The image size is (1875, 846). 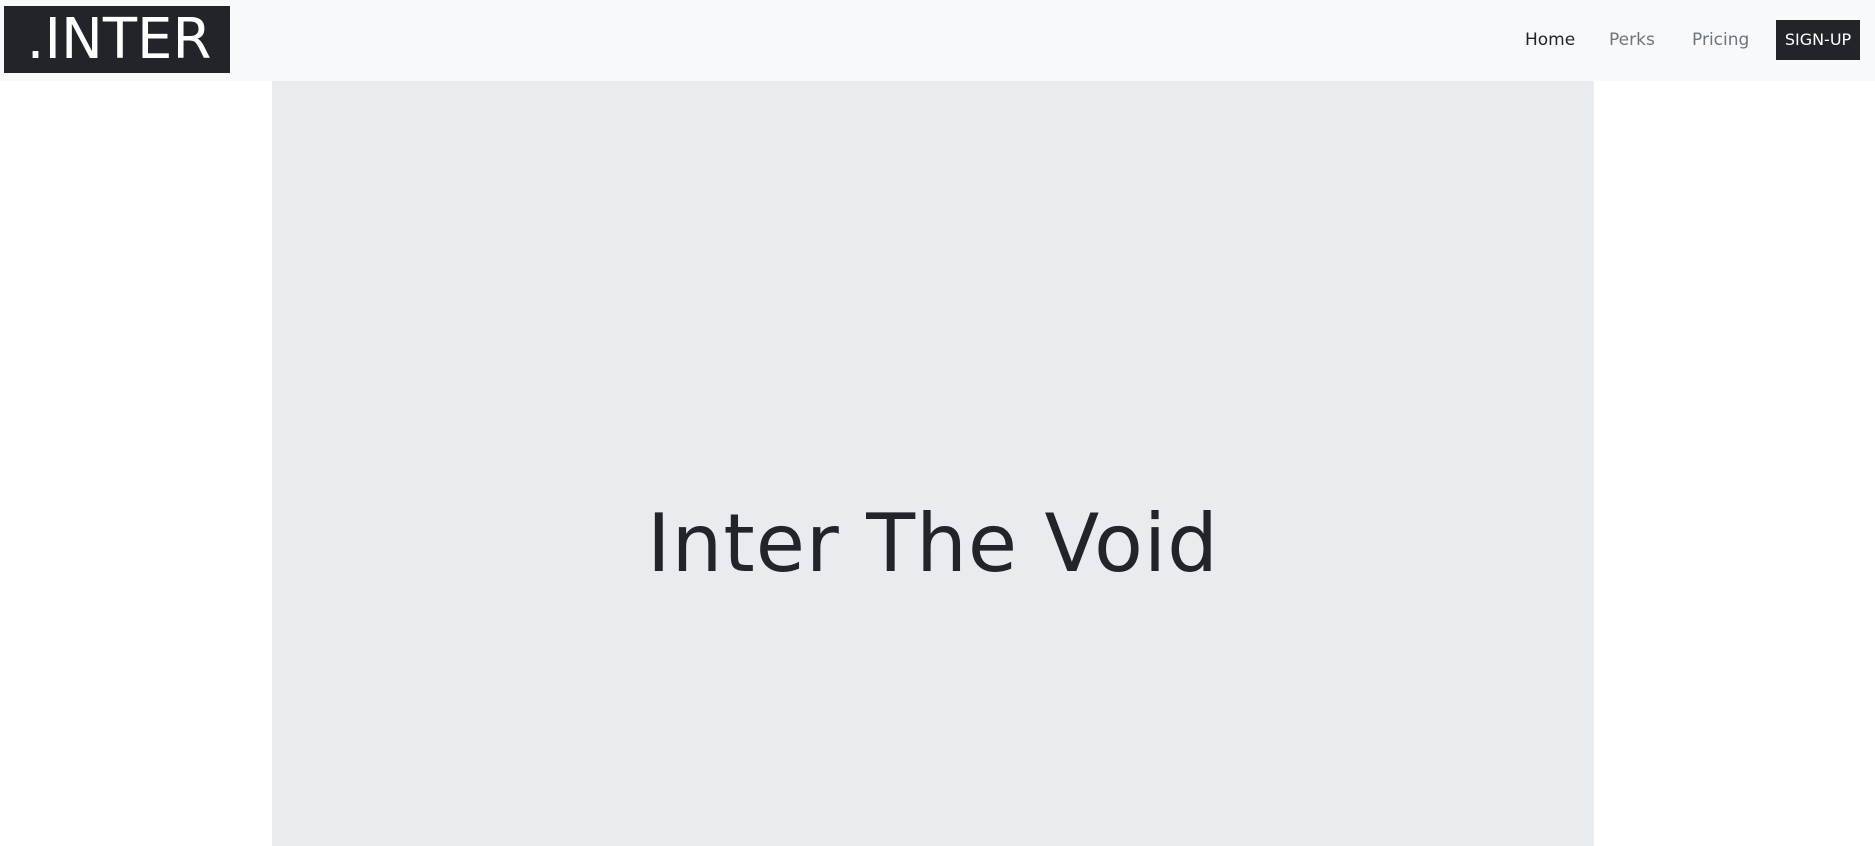 What do you see at coordinates (1720, 40) in the screenshot?
I see `nav-link-pricing: Pricing` at bounding box center [1720, 40].